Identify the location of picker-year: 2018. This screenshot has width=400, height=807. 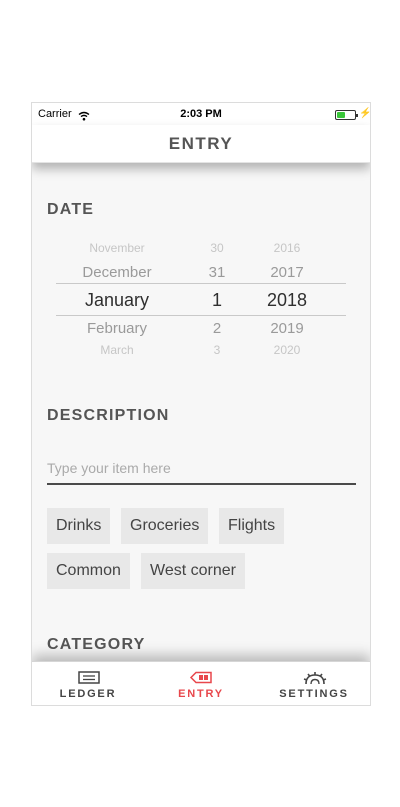
(287, 300).